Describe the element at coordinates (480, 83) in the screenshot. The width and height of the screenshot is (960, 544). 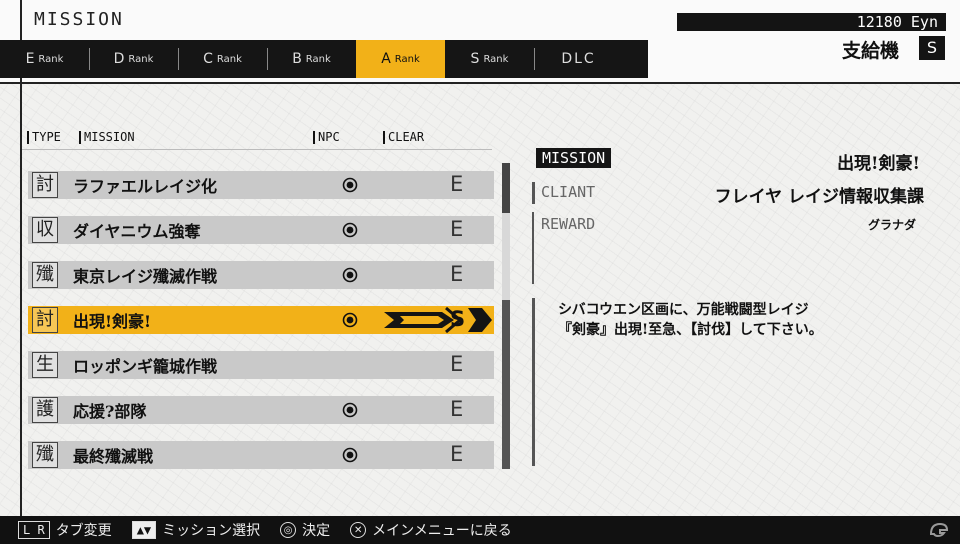
I see `header-divider` at that location.